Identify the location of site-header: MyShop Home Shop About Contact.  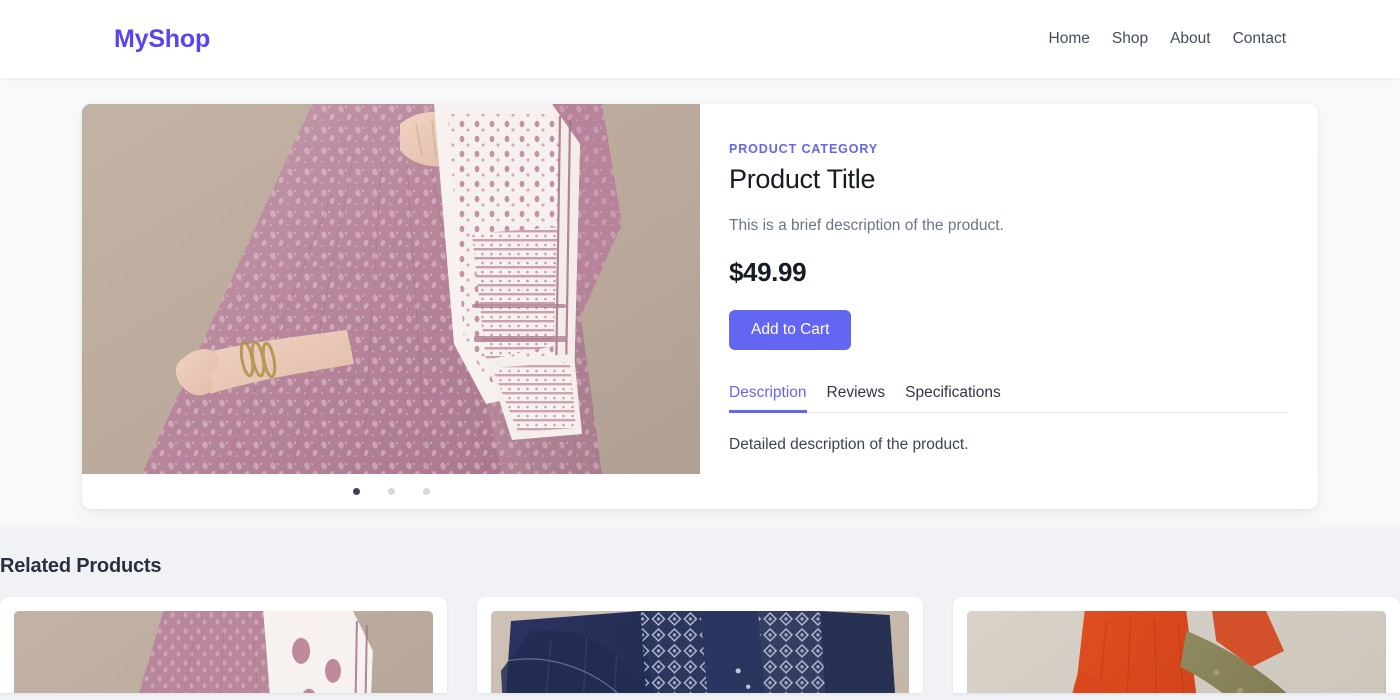
(700, 39).